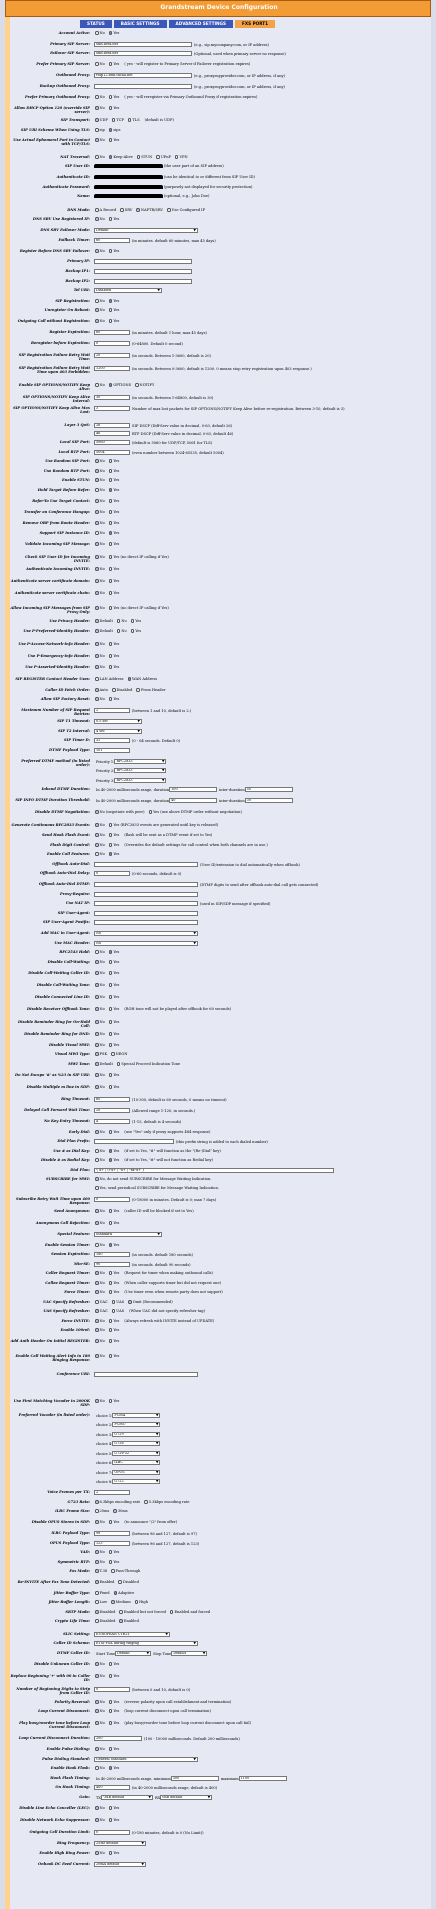  Describe the element at coordinates (112, 343) in the screenshot. I see `reregister-before-expiration-input: 0` at that location.